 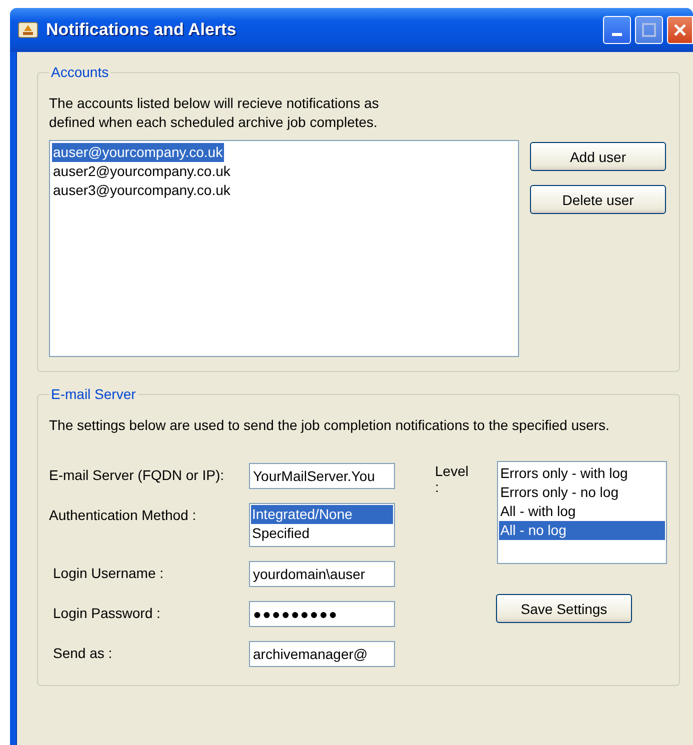 I want to click on authentication-list: Integrated/None Specified, so click(x=322, y=525).